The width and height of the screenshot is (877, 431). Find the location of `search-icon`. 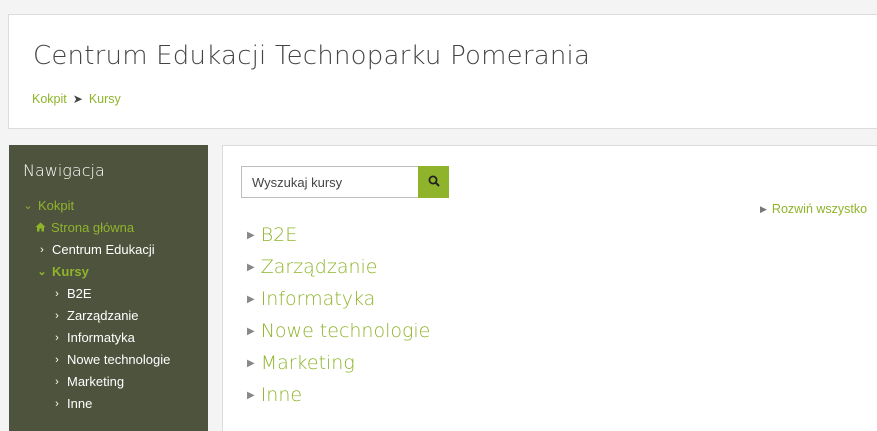

search-icon is located at coordinates (434, 182).